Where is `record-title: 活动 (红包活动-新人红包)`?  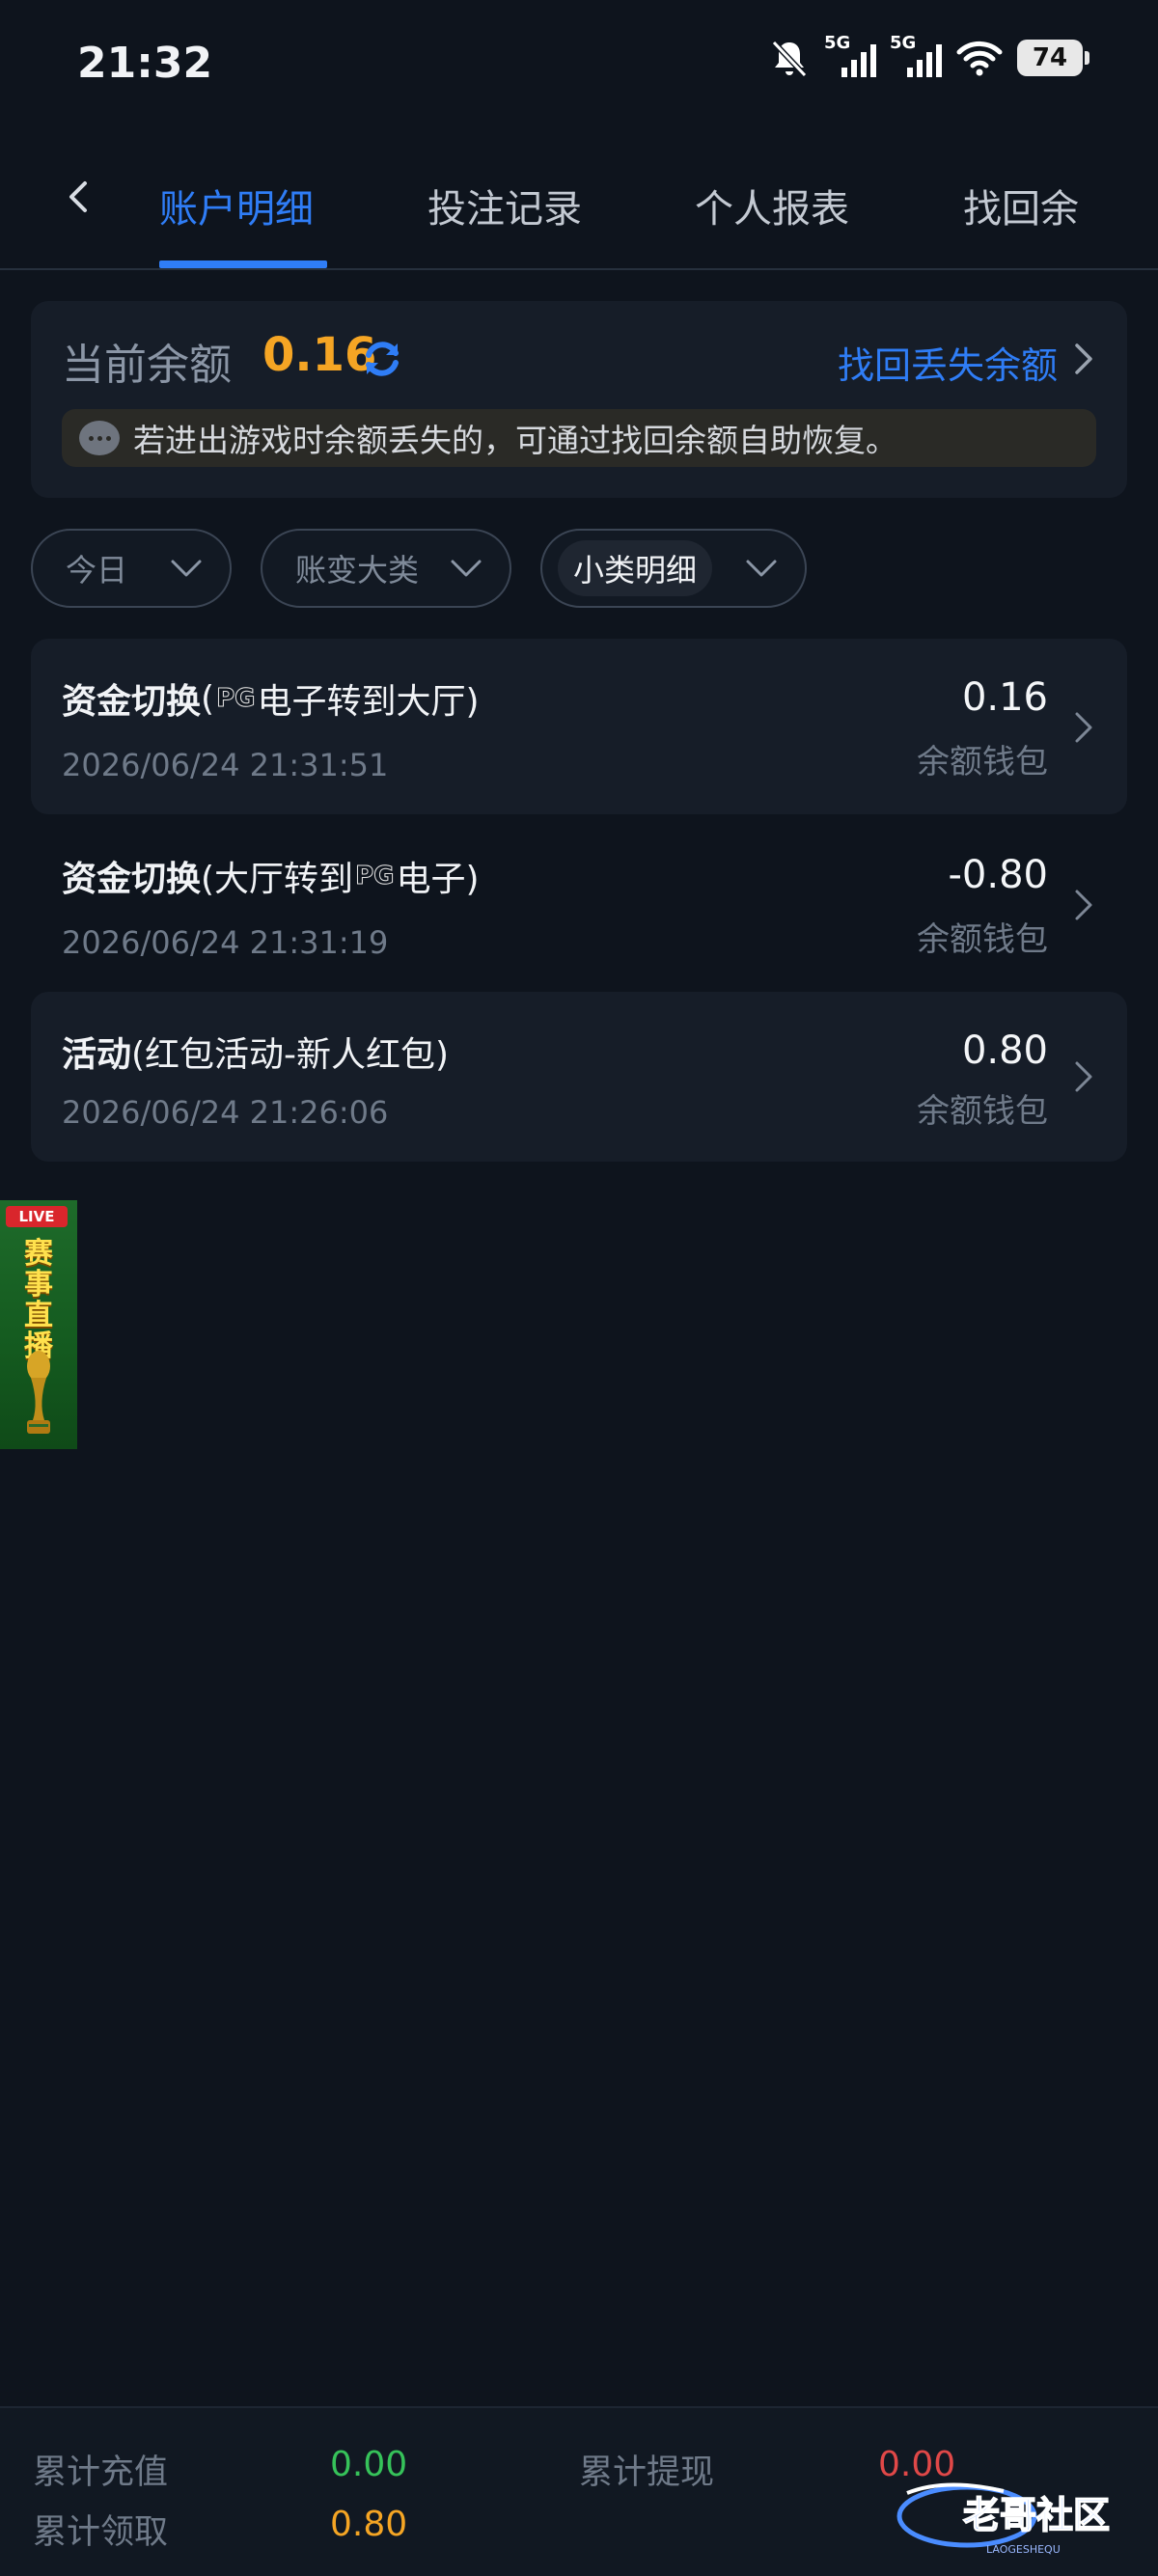 record-title: 活动 (红包活动-新人红包) is located at coordinates (255, 1052).